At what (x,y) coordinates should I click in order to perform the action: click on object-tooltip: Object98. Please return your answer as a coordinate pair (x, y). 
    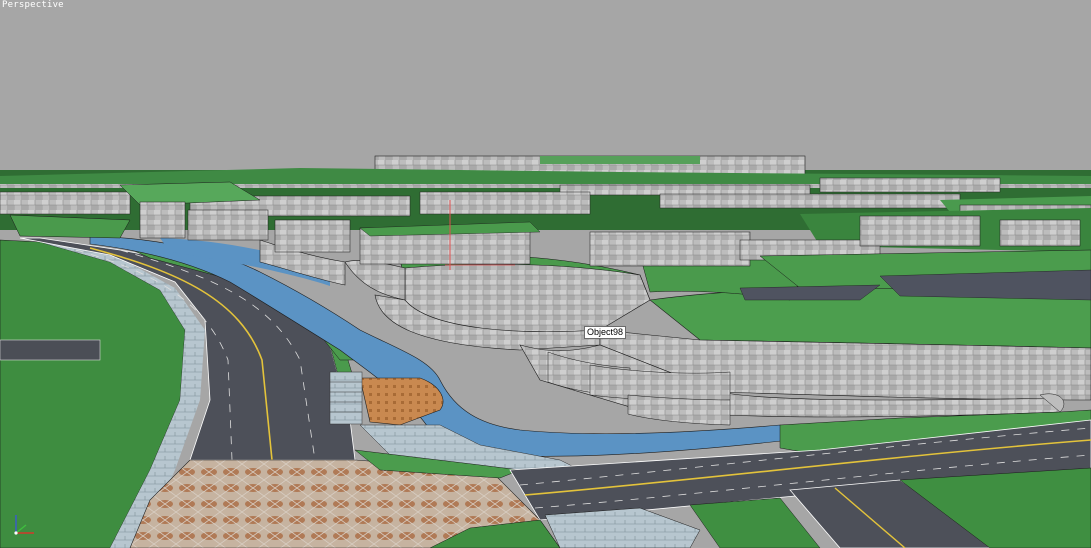
    Looking at the image, I should click on (605, 332).